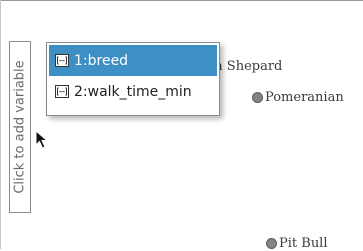 The width and height of the screenshot is (363, 251). I want to click on add-variable-axis-button: Click to add variable, so click(20, 127).